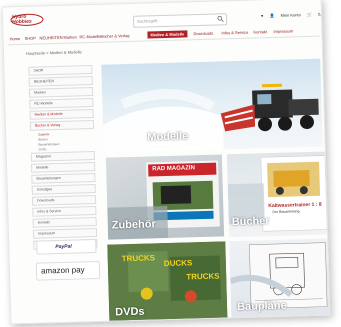 The width and height of the screenshot is (341, 327). Describe the element at coordinates (271, 15) in the screenshot. I see `user-icon: 👤` at that location.